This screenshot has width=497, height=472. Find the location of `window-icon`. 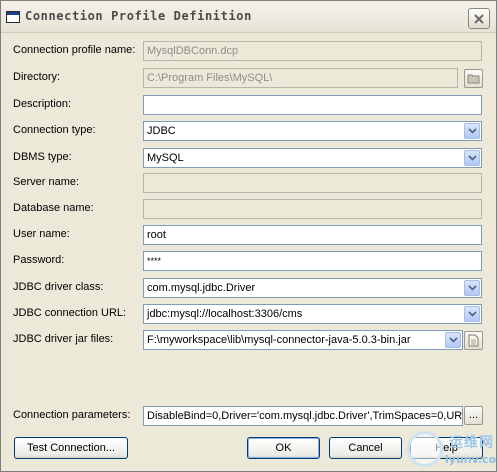

window-icon is located at coordinates (13, 17).